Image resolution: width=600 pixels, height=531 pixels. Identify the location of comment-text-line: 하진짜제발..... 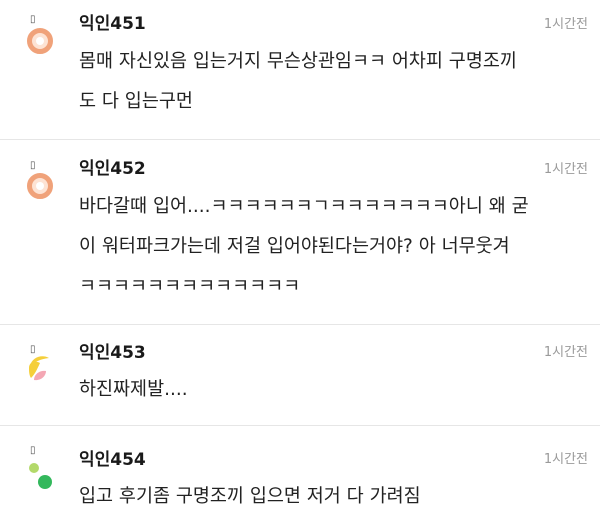
(133, 389).